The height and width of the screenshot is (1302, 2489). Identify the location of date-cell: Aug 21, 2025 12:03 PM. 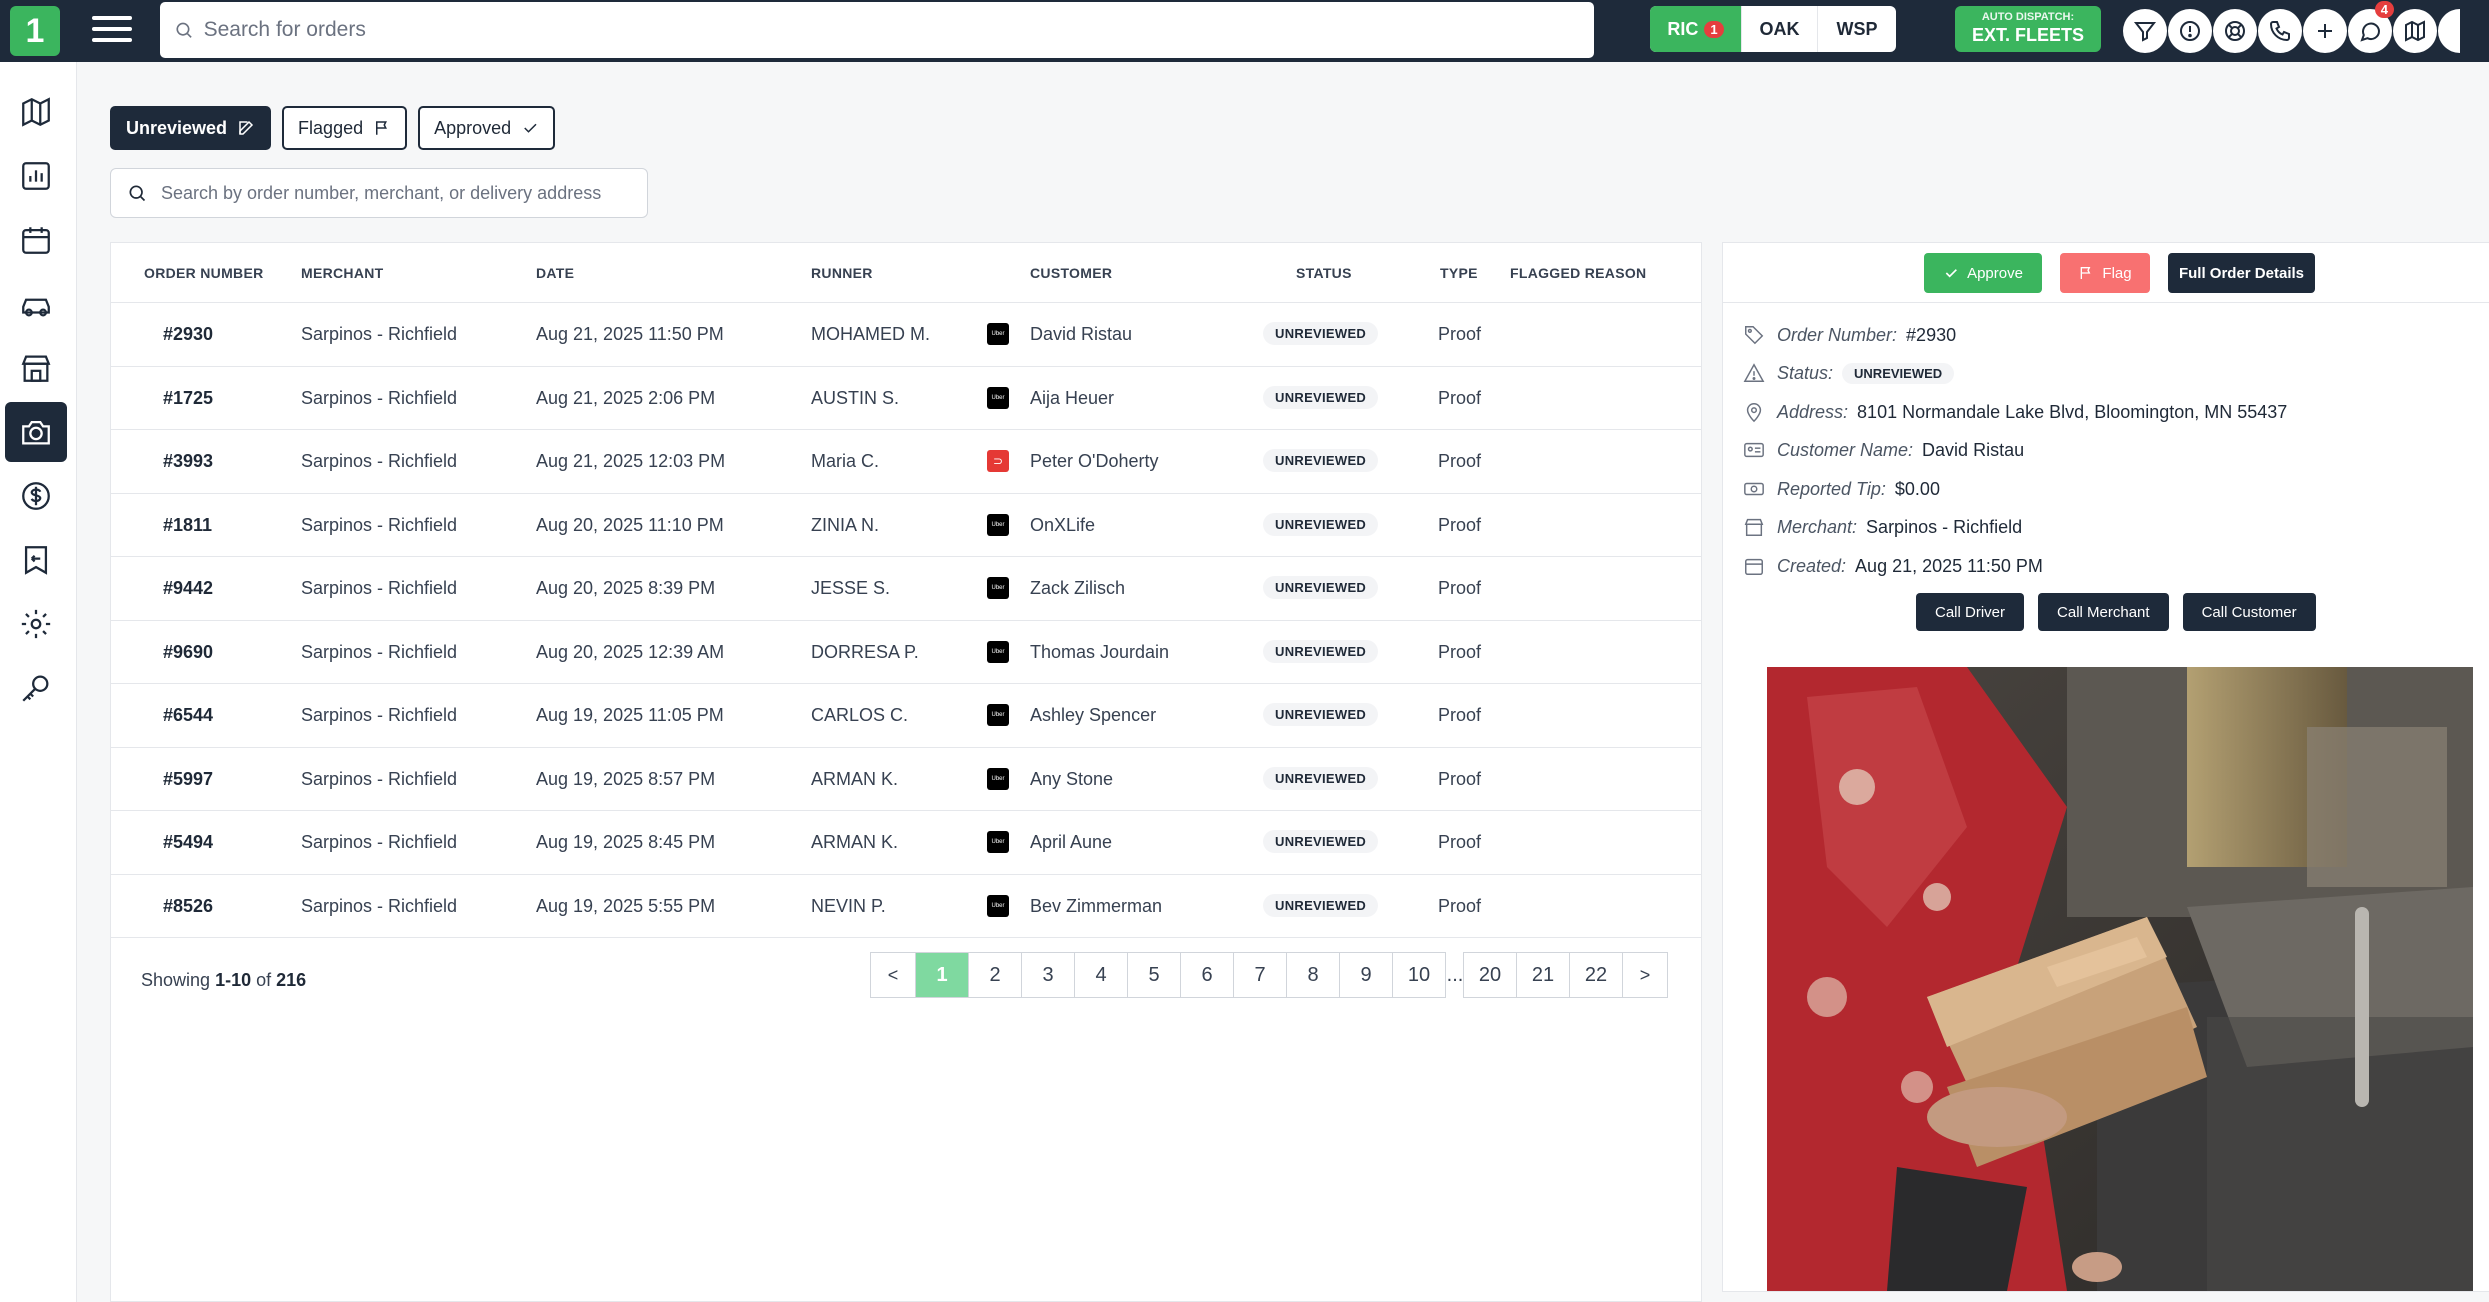
(631, 461).